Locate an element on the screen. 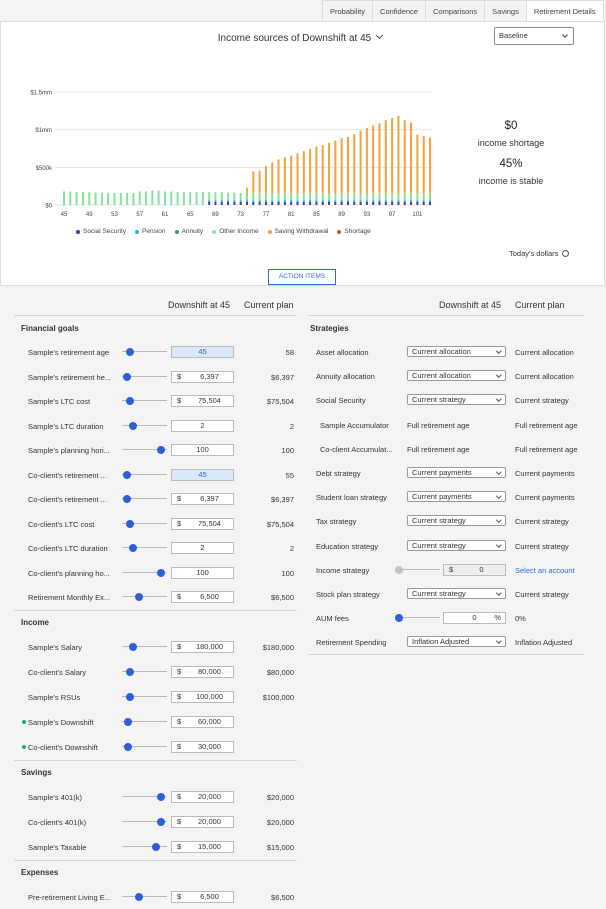 Image resolution: width=606 pixels, height=909 pixels. tab-savings: Savings is located at coordinates (505, 11).